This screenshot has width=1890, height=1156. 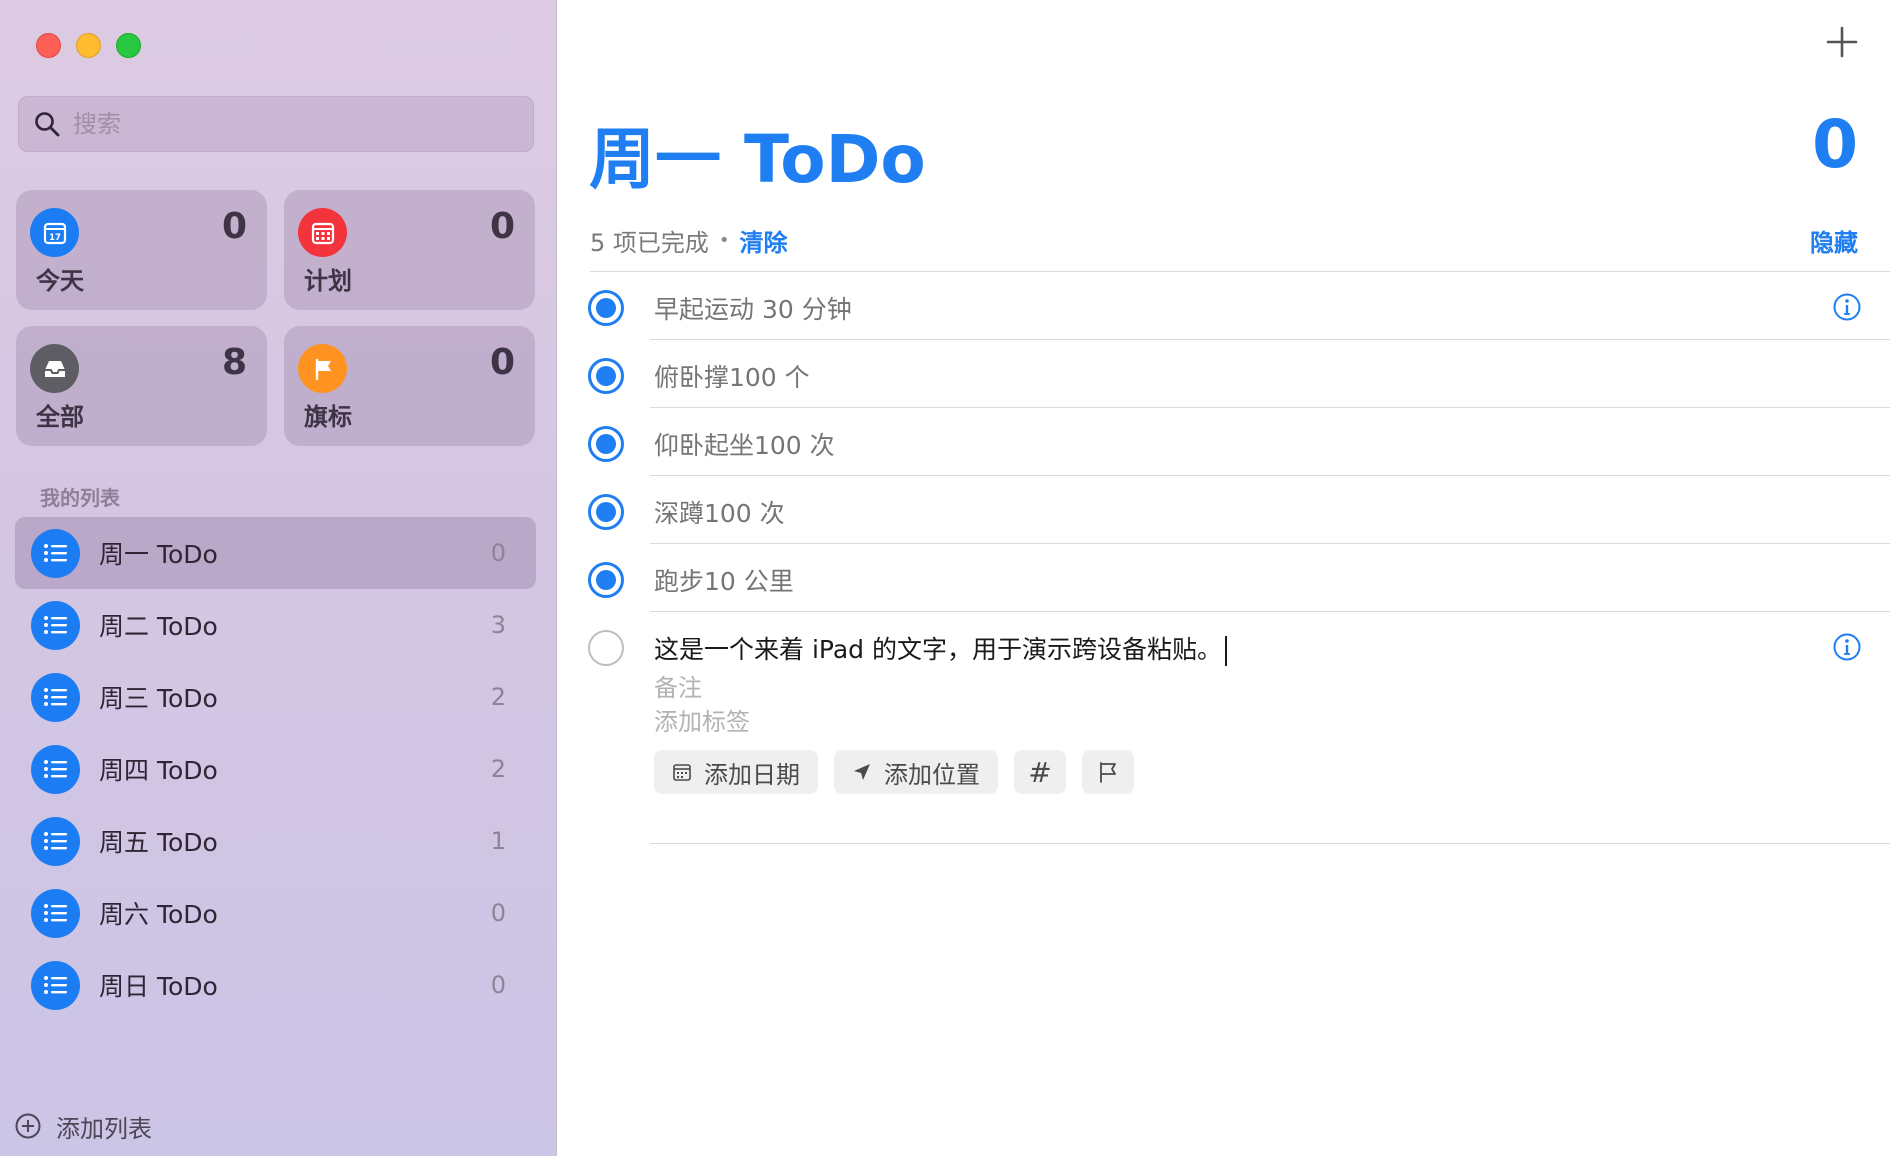 What do you see at coordinates (757, 159) in the screenshot?
I see `list-title: 周一 ToDo` at bounding box center [757, 159].